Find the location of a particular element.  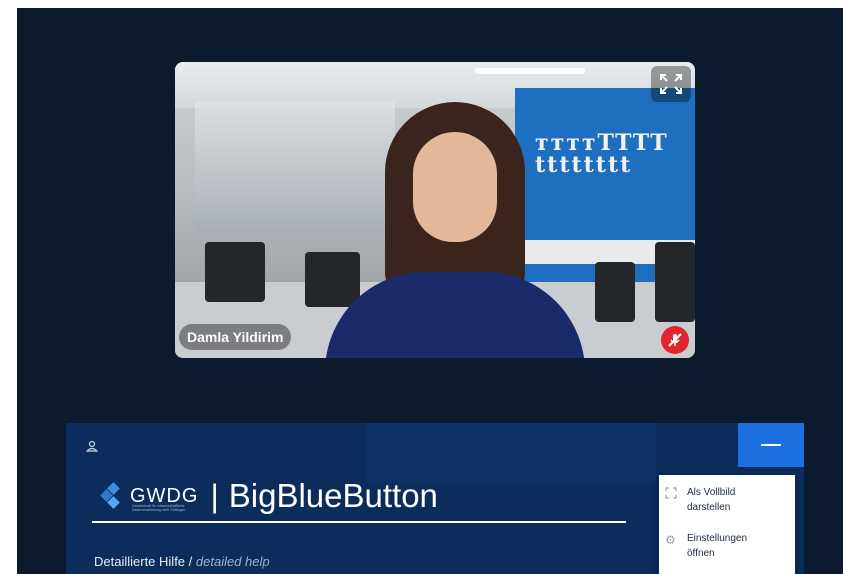

fullscreen-icon is located at coordinates (672, 494).